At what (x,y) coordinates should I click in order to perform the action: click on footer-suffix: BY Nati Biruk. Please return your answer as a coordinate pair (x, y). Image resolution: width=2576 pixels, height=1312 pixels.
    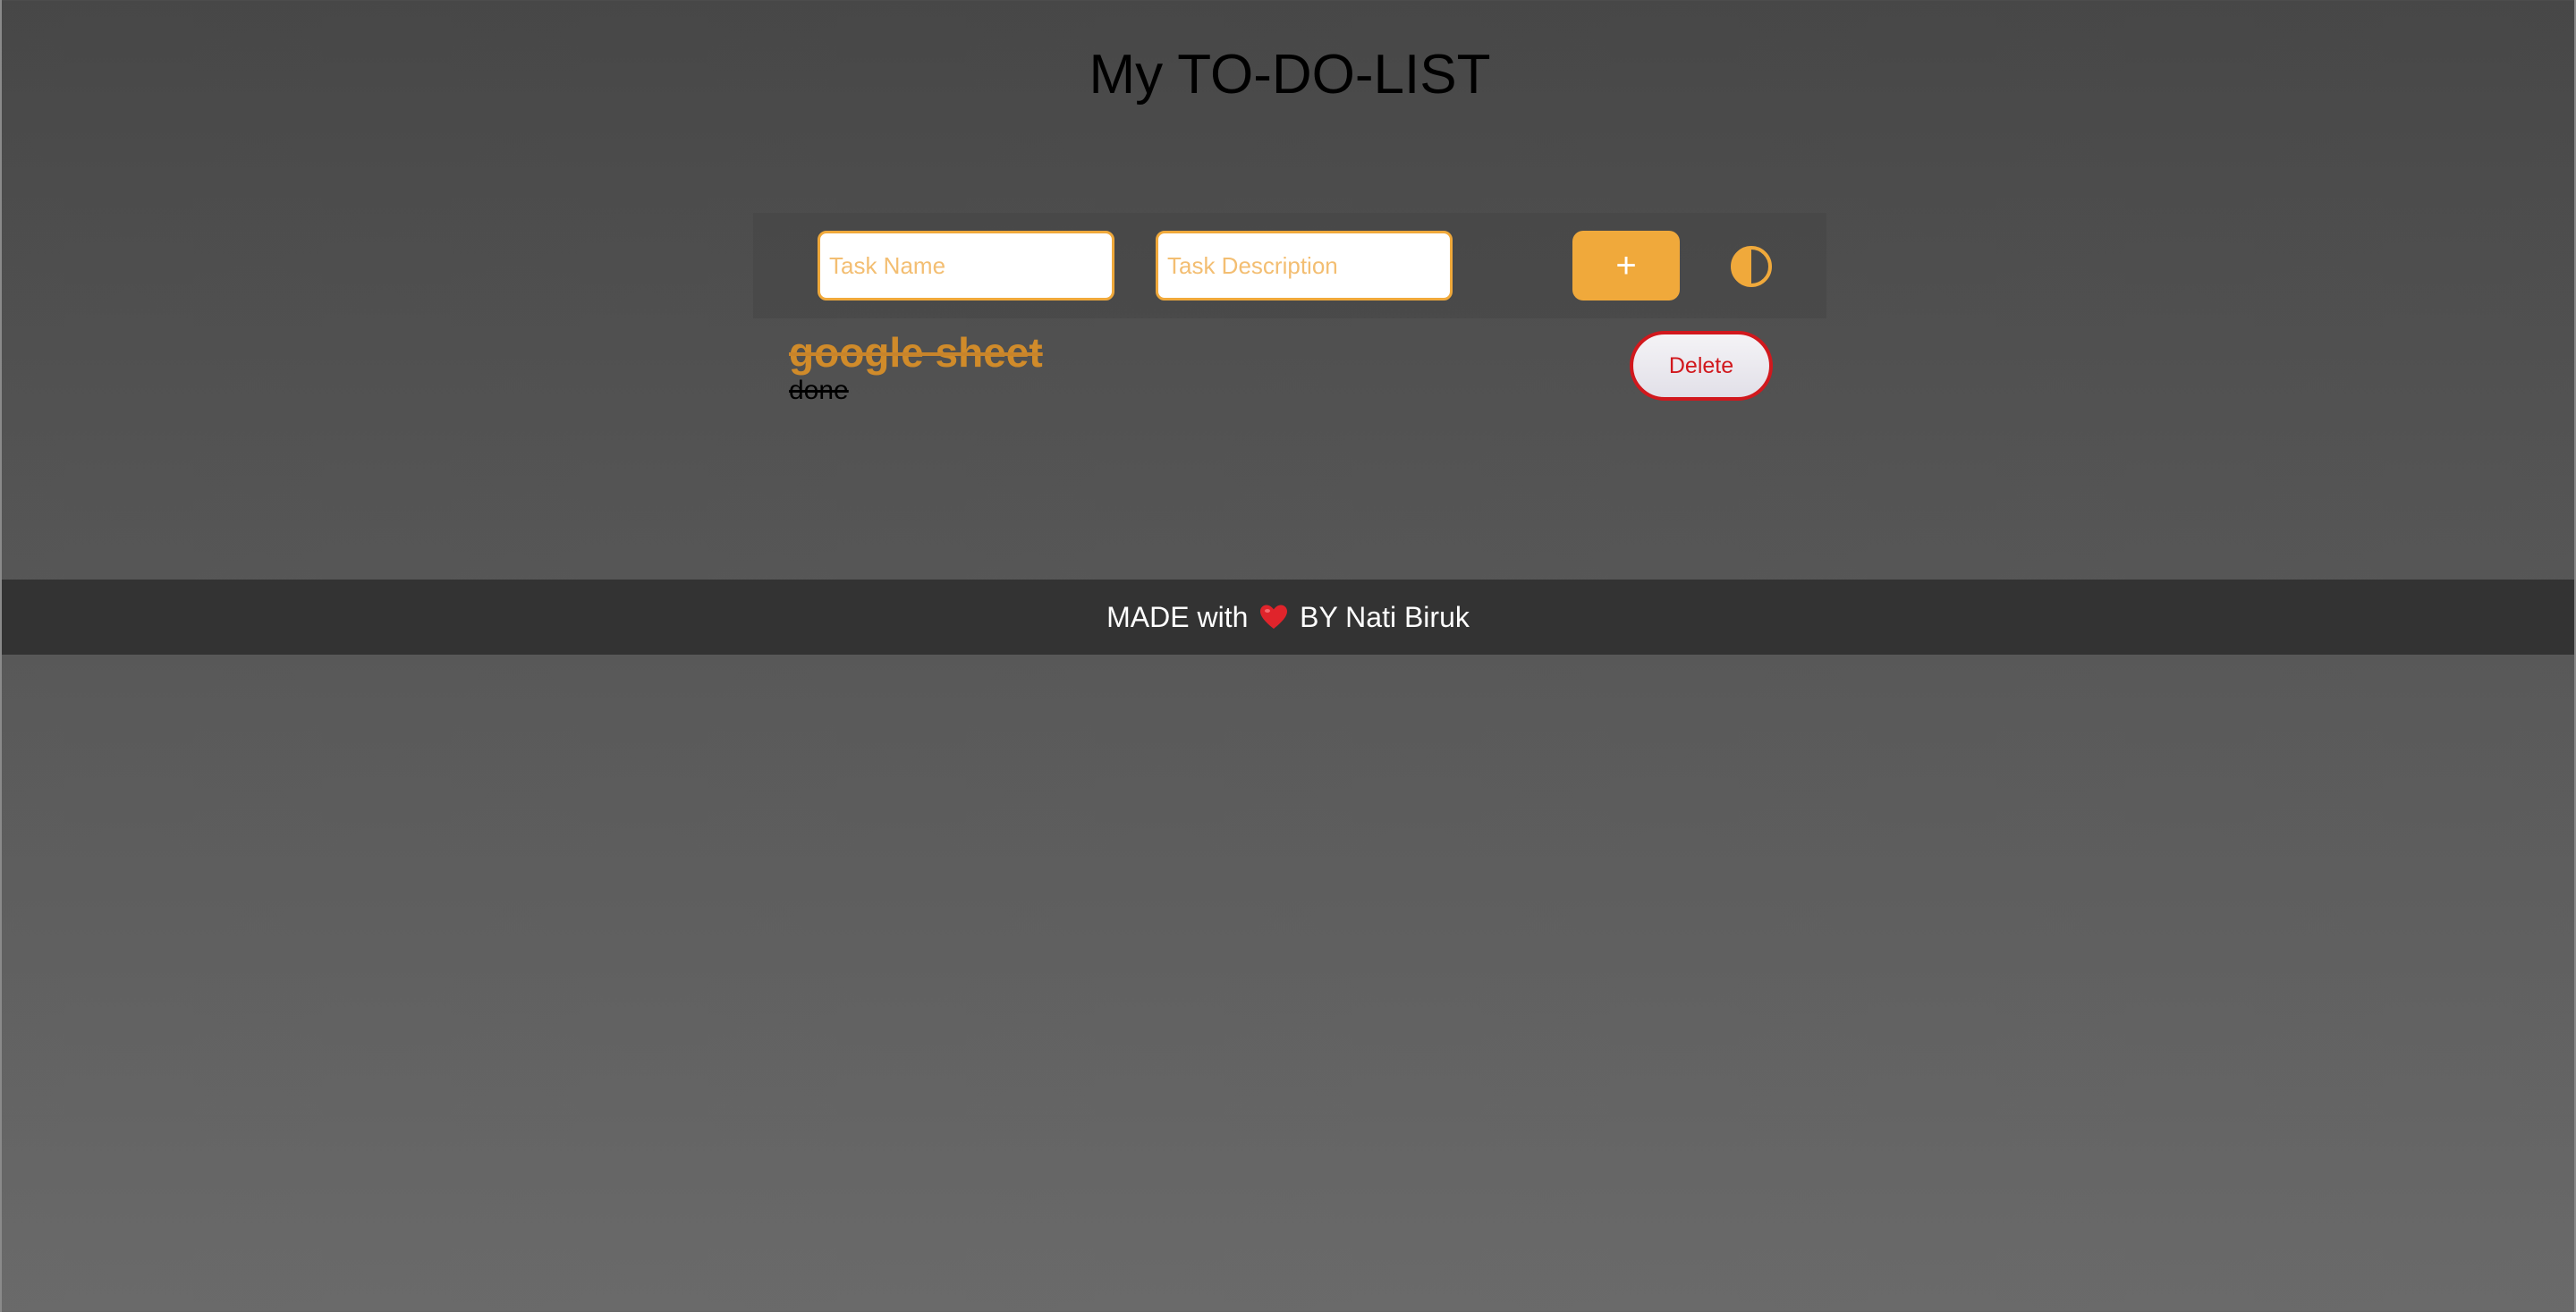
    Looking at the image, I should click on (1385, 617).